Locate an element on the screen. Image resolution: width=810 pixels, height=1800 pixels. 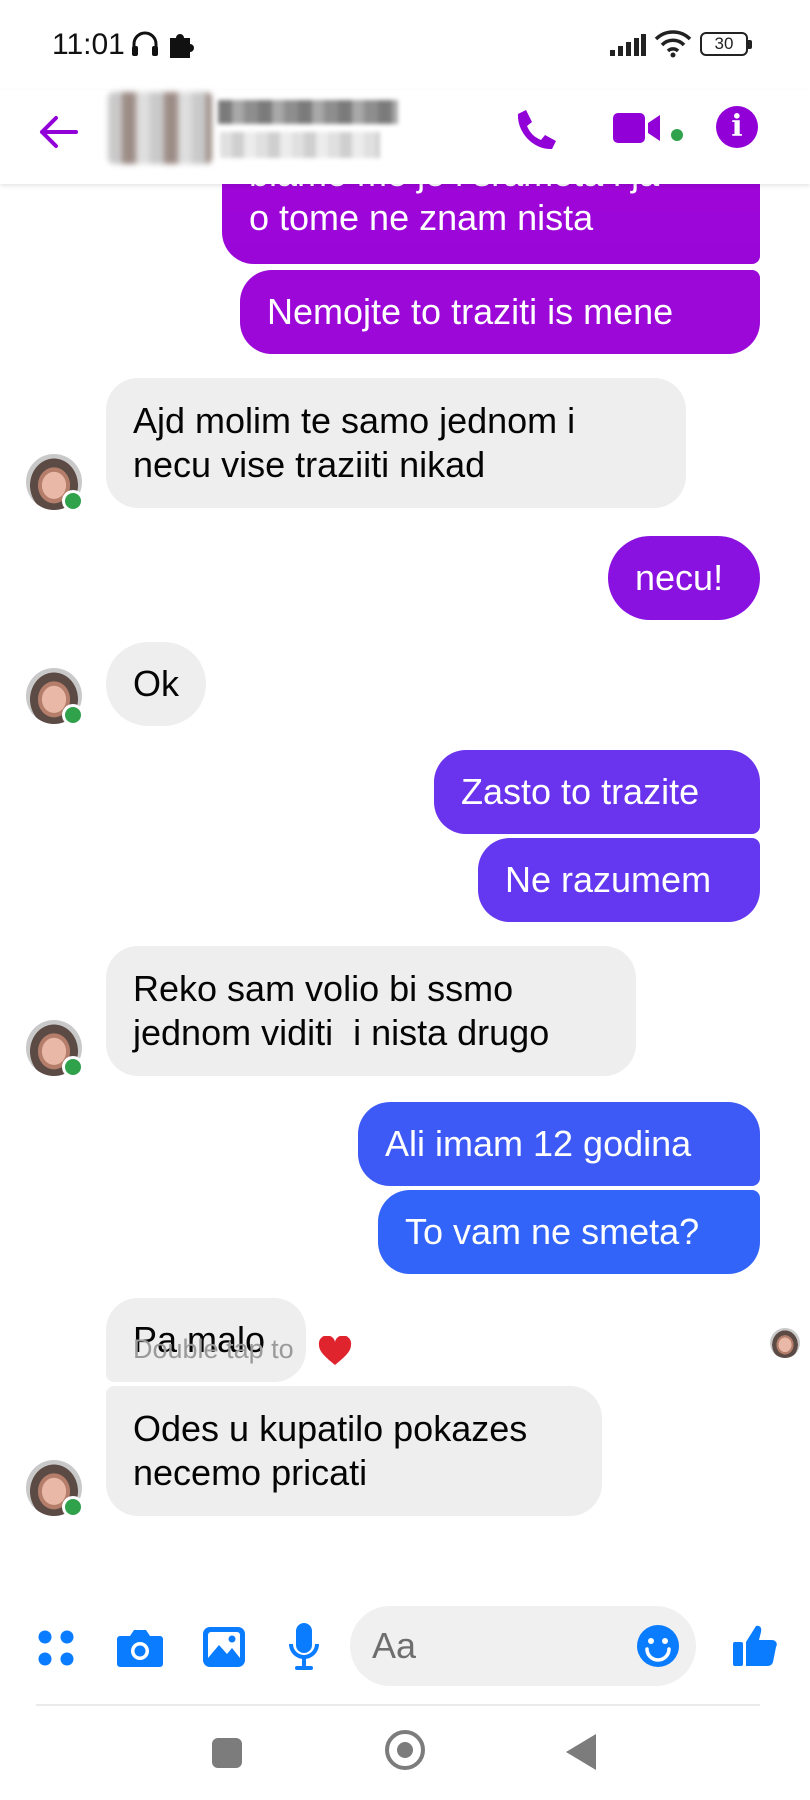
wifi-icon is located at coordinates (673, 44).